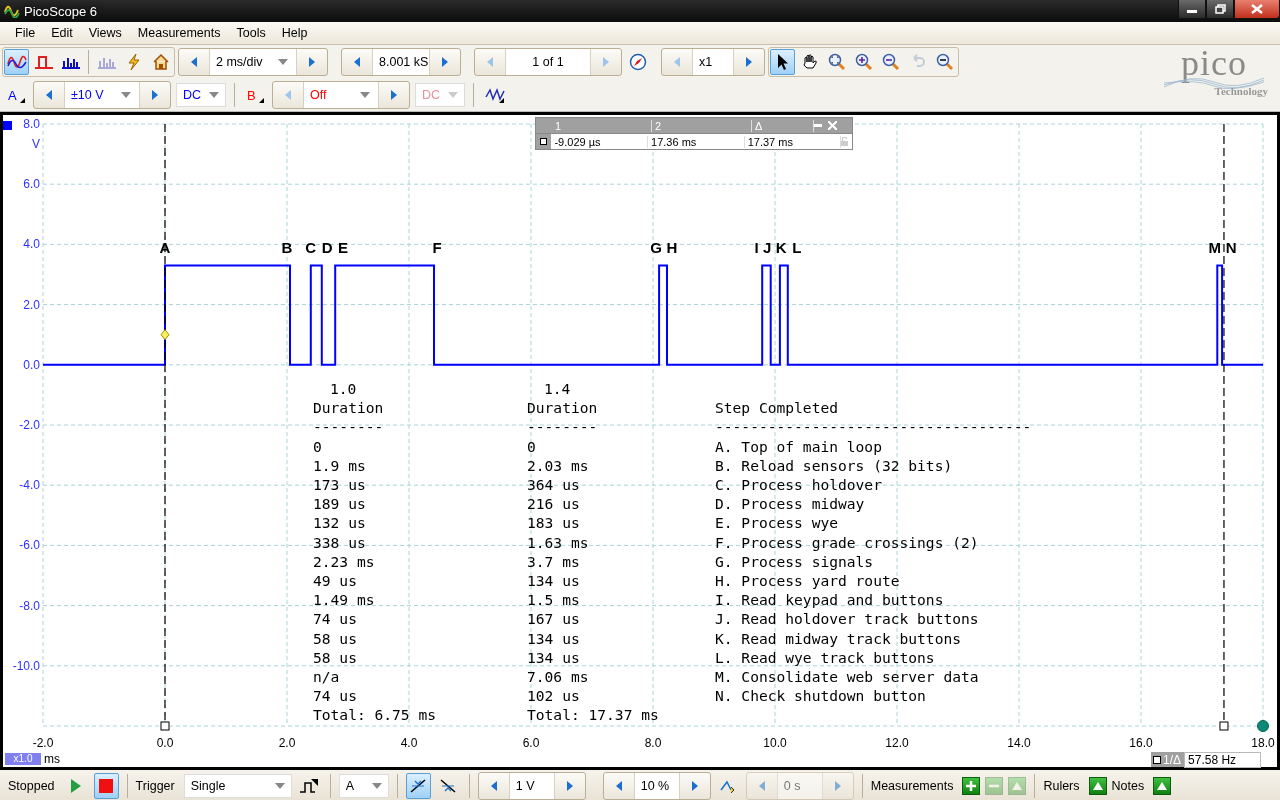 The image size is (1280, 800). What do you see at coordinates (890, 62) in the screenshot?
I see `magnifier-icon` at bounding box center [890, 62].